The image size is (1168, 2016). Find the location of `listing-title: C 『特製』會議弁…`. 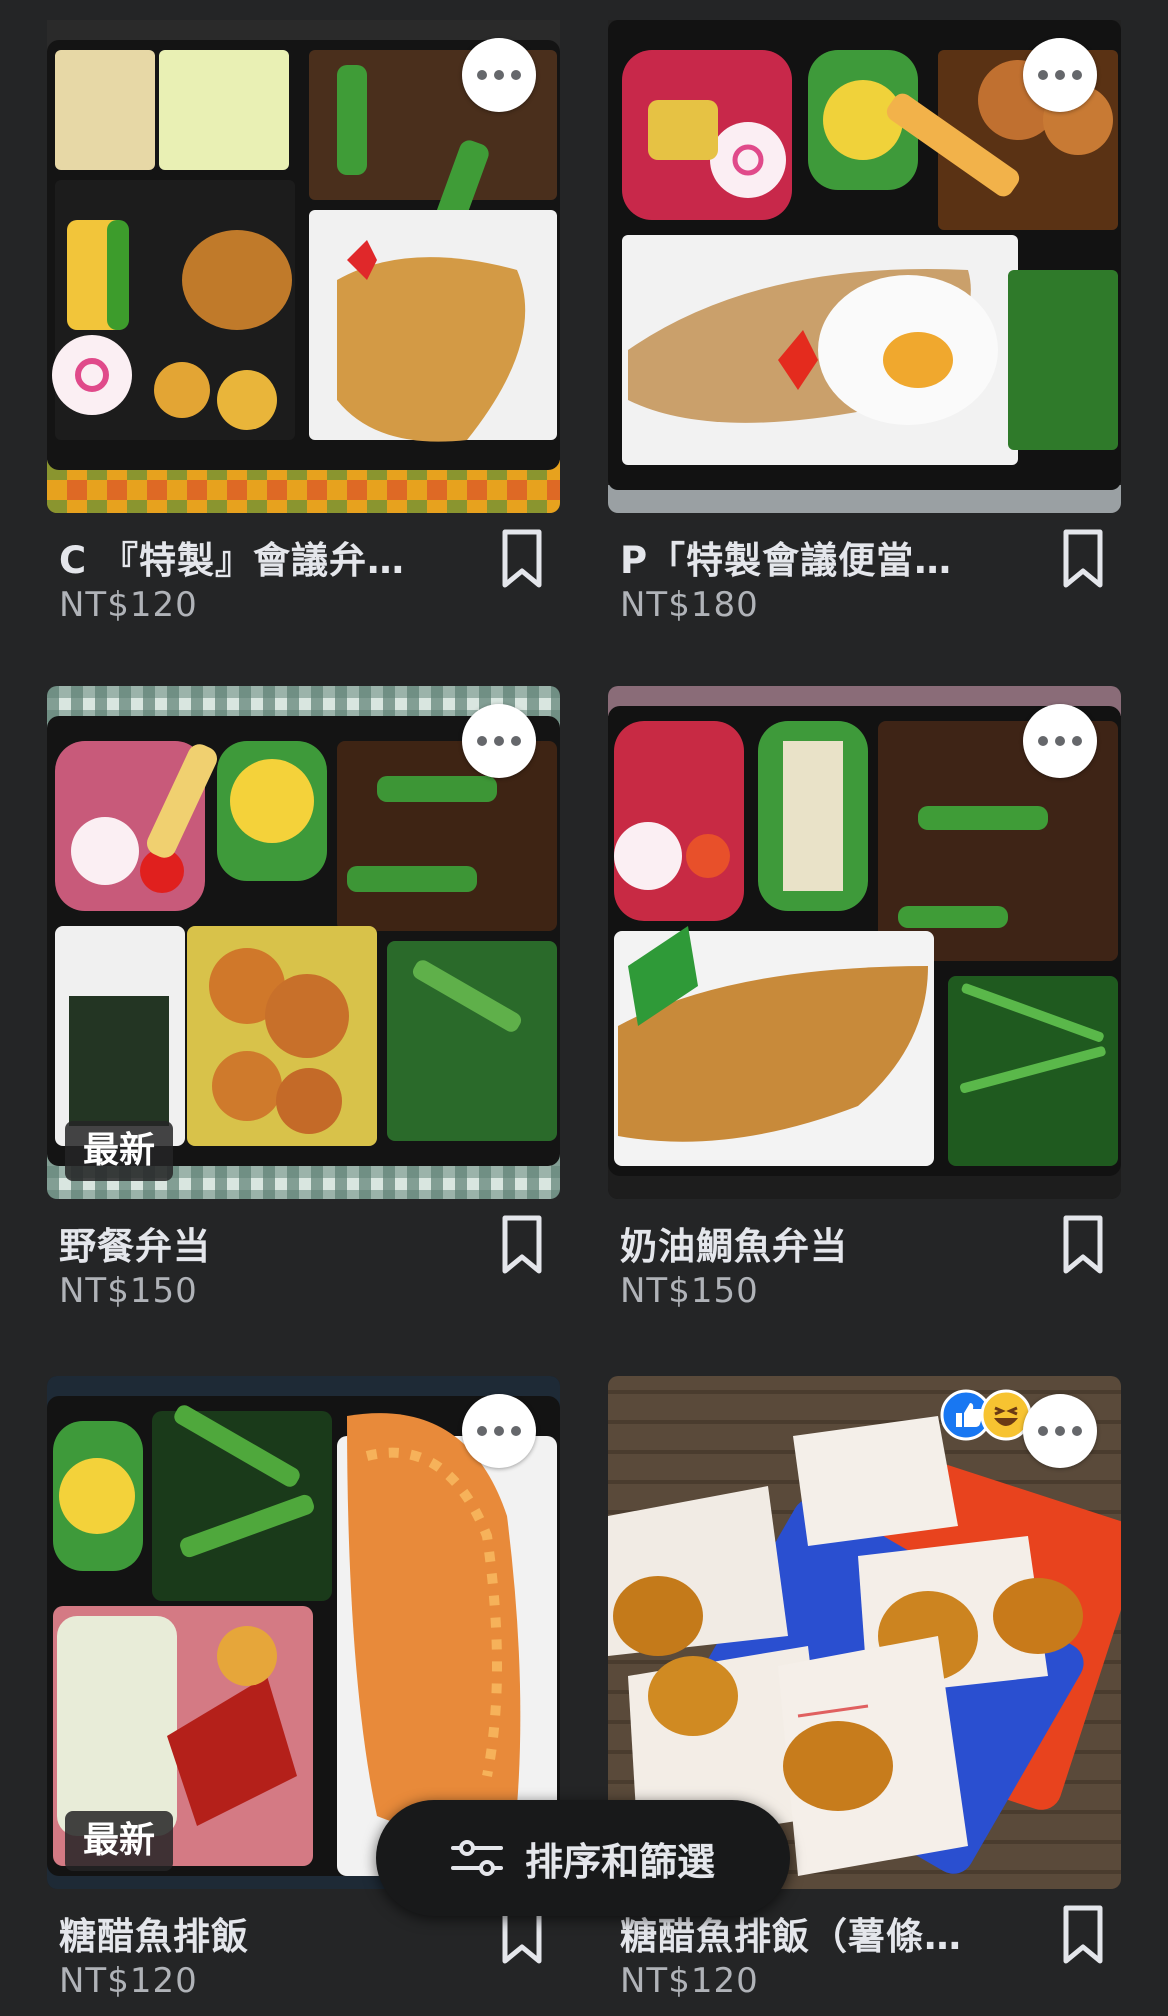

listing-title: C 『特製』會議弁… is located at coordinates (232, 557).